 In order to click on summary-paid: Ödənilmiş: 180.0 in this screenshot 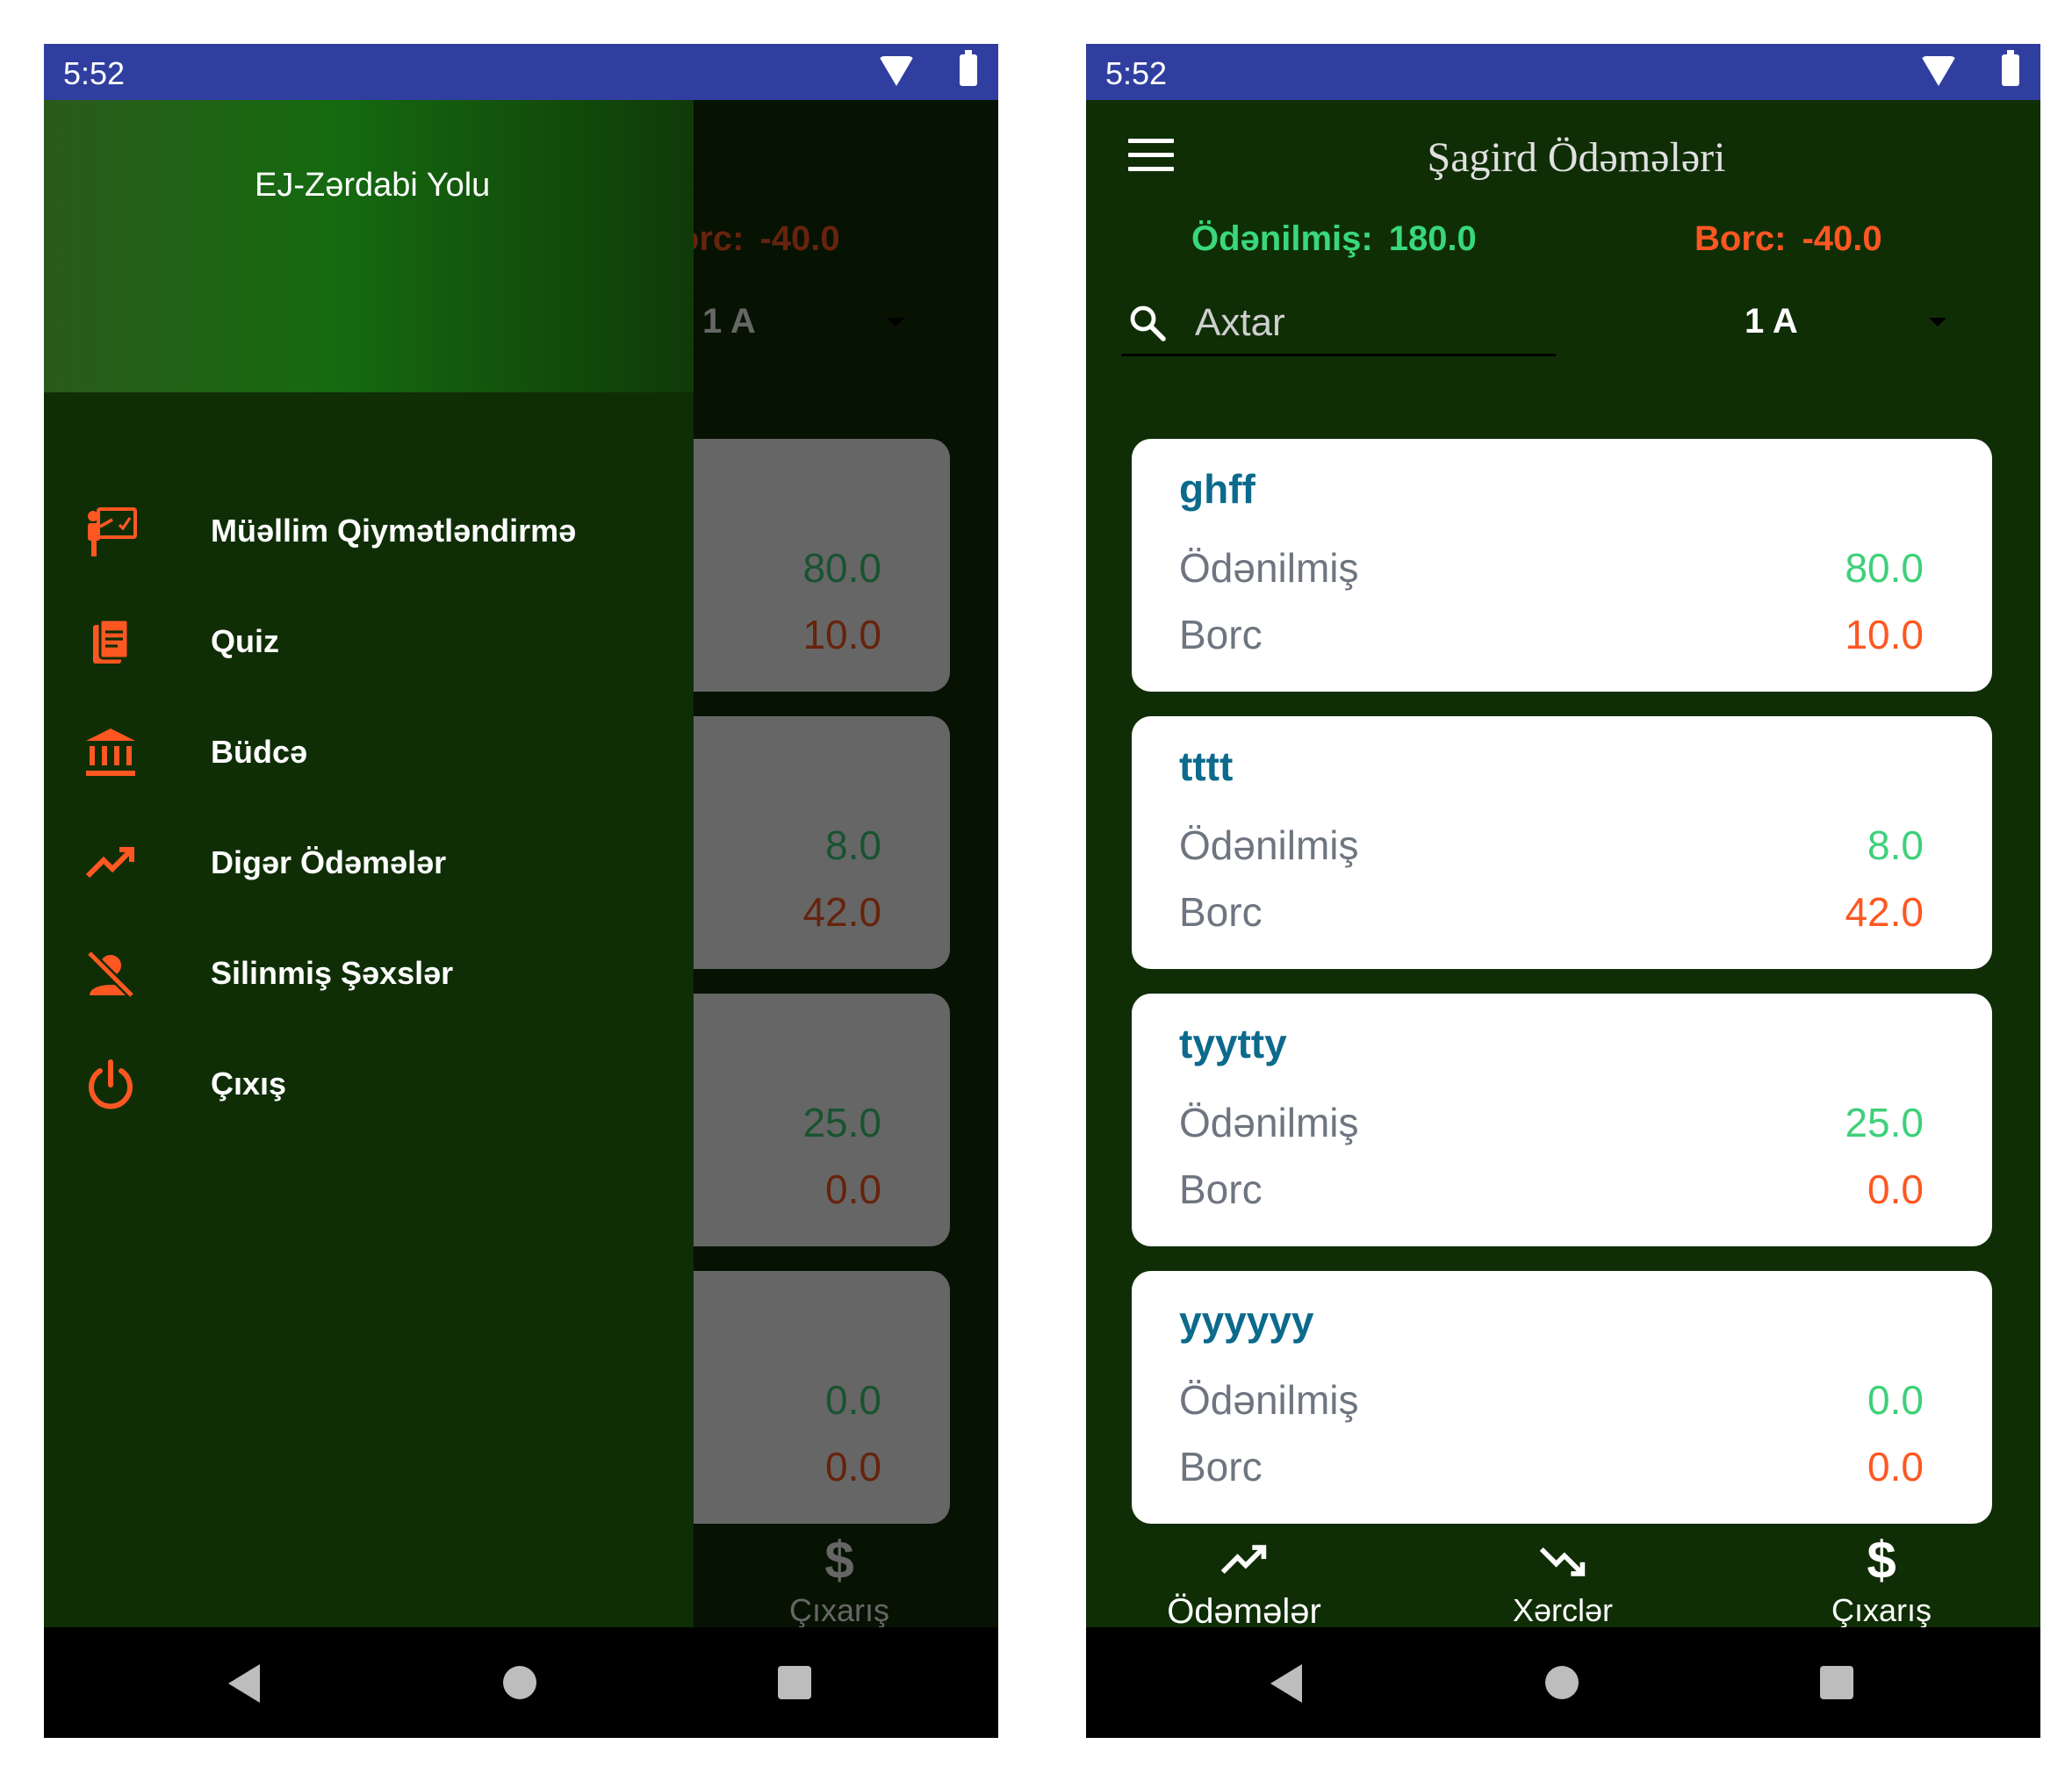, I will do `click(1334, 239)`.